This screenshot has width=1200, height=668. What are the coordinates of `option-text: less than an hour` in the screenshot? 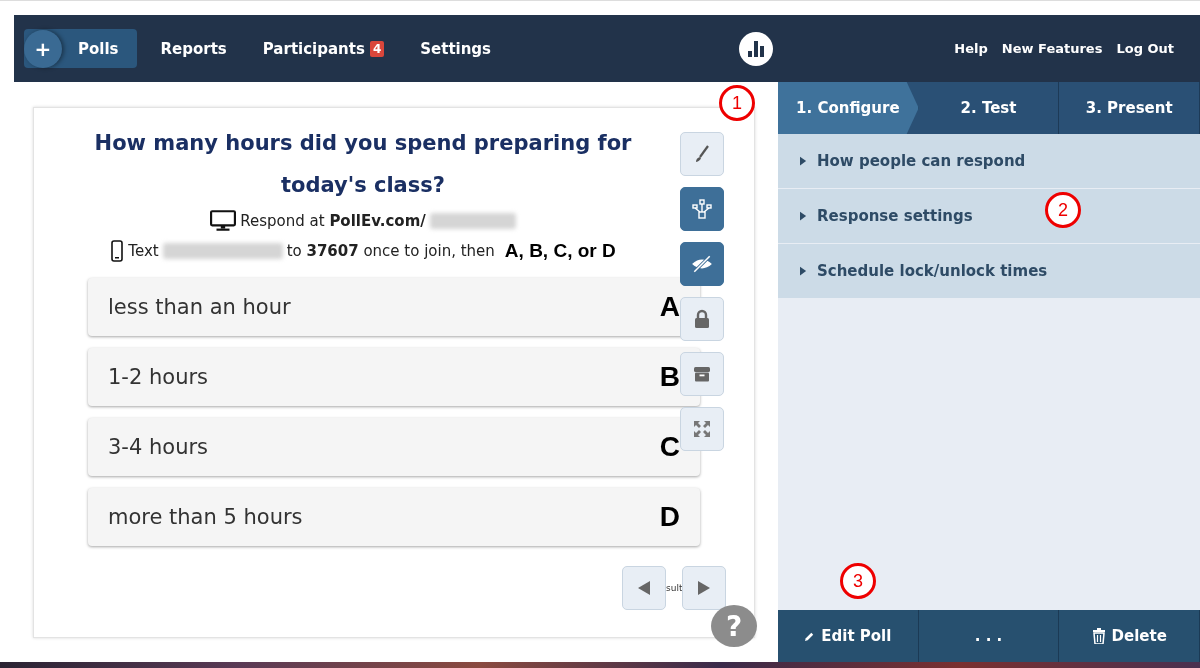 It's located at (199, 307).